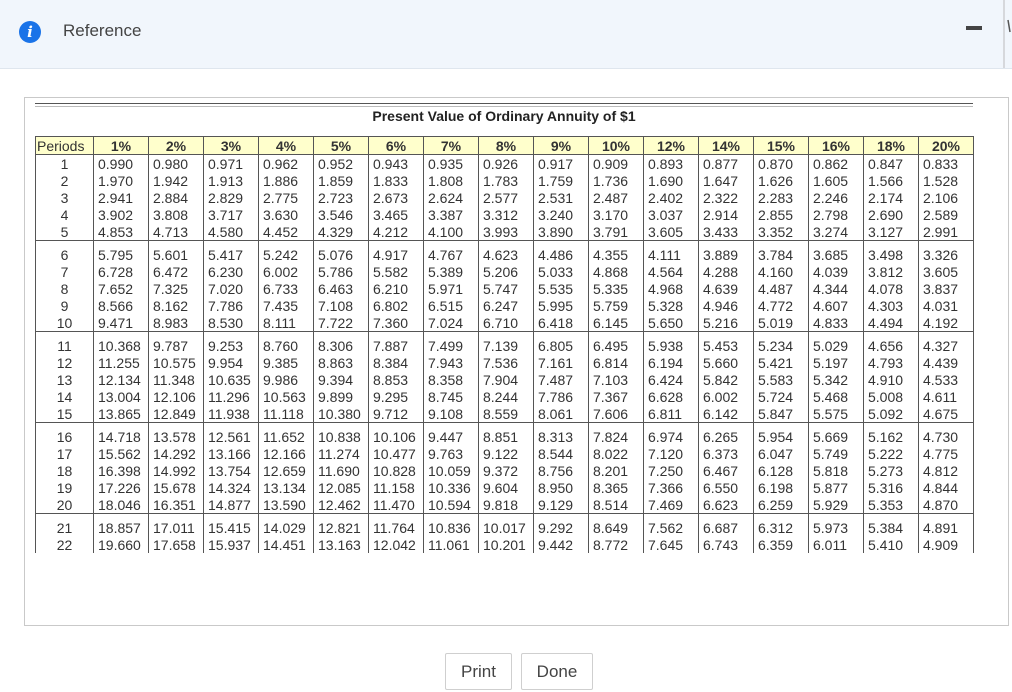  What do you see at coordinates (396, 342) in the screenshot?
I see `factor-cell: 7.887` at bounding box center [396, 342].